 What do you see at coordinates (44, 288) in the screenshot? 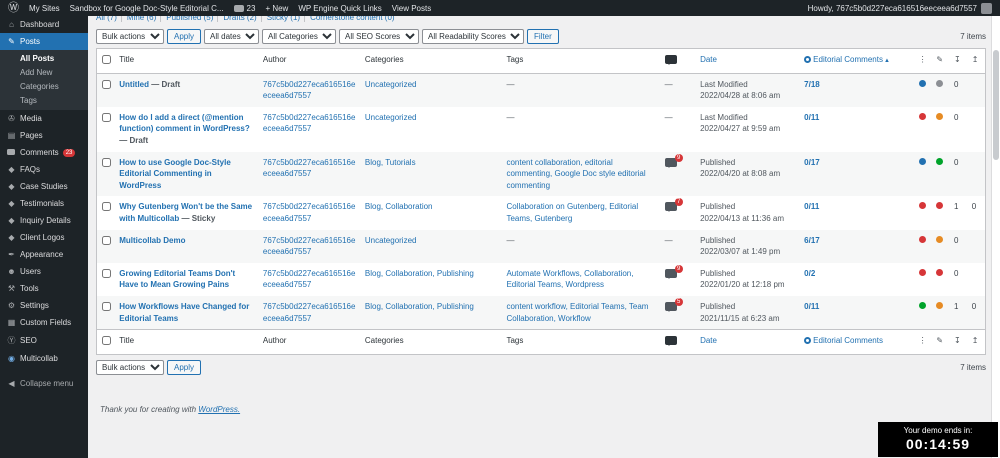
I see `sidebar-item-tools: ⚒ Tools` at bounding box center [44, 288].